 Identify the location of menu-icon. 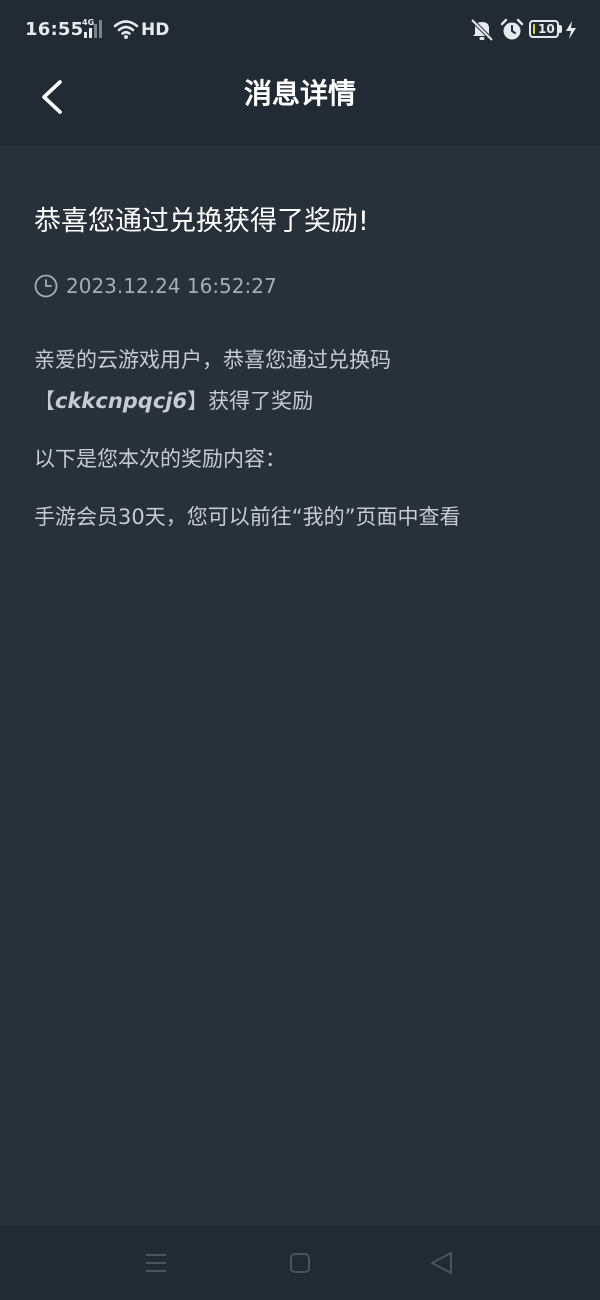
(156, 1263).